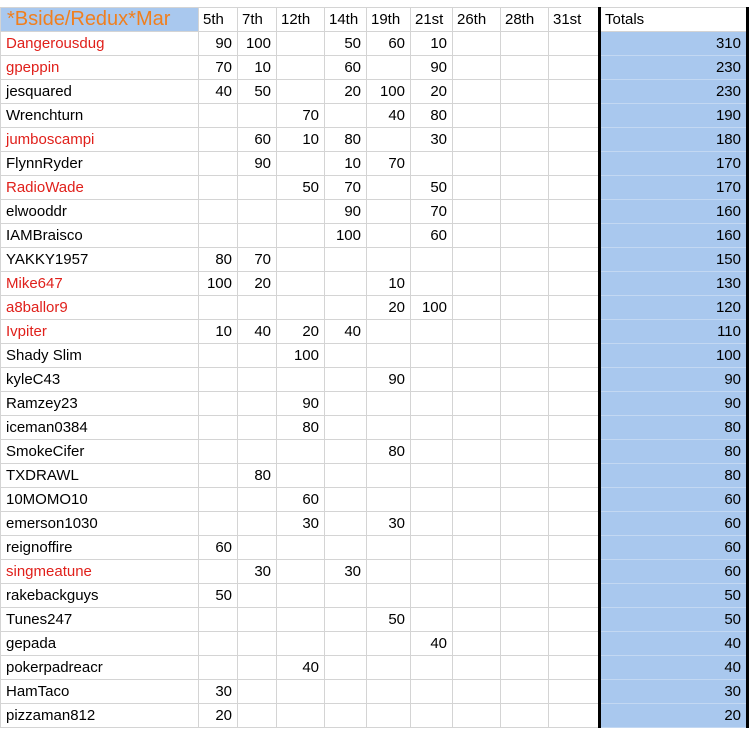 The width and height of the screenshot is (750, 729). What do you see at coordinates (99, 523) in the screenshot?
I see `player-name-cell: emerson1030` at bounding box center [99, 523].